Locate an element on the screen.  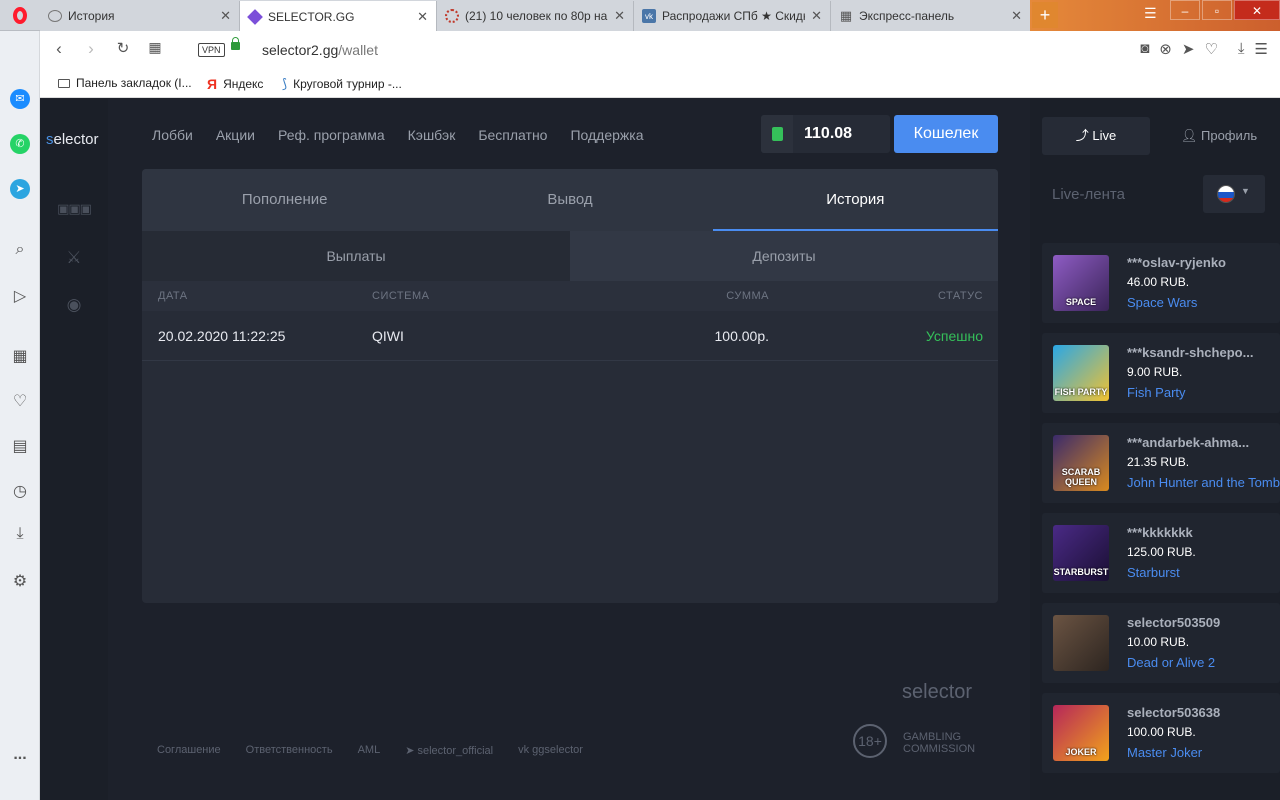
nav-referral: Реф. программа is located at coordinates (331, 135).